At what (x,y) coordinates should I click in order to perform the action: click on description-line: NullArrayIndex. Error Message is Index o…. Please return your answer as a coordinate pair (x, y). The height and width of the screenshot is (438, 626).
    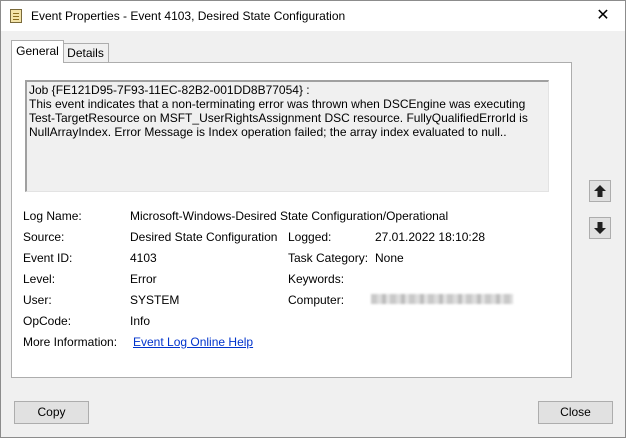
    Looking at the image, I should click on (268, 132).